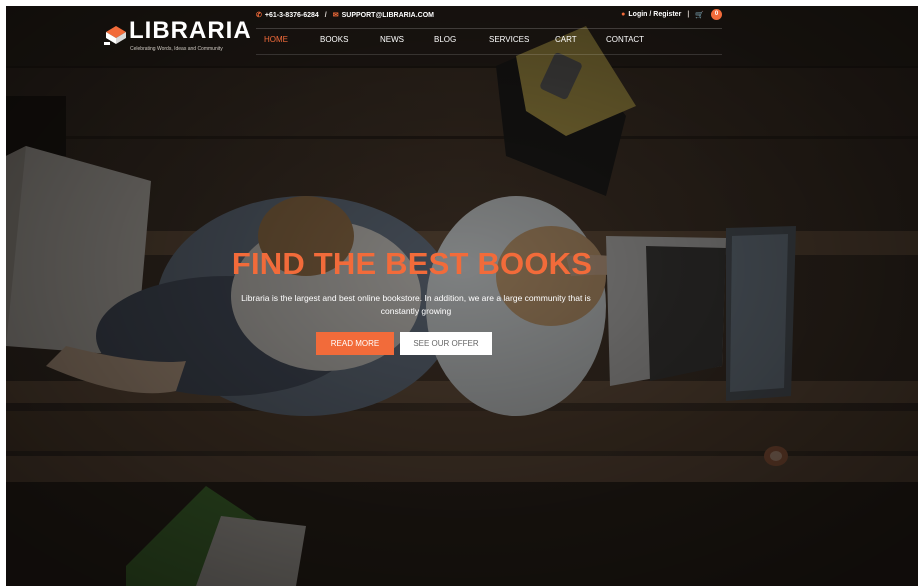  Describe the element at coordinates (392, 39) in the screenshot. I see `nav-item-news: NEWS` at that location.